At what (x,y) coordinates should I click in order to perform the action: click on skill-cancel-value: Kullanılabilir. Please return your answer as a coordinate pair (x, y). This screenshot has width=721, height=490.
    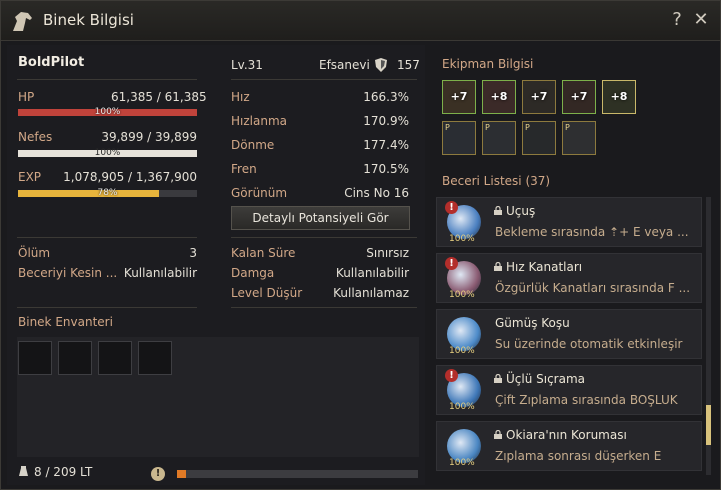
    Looking at the image, I should click on (160, 273).